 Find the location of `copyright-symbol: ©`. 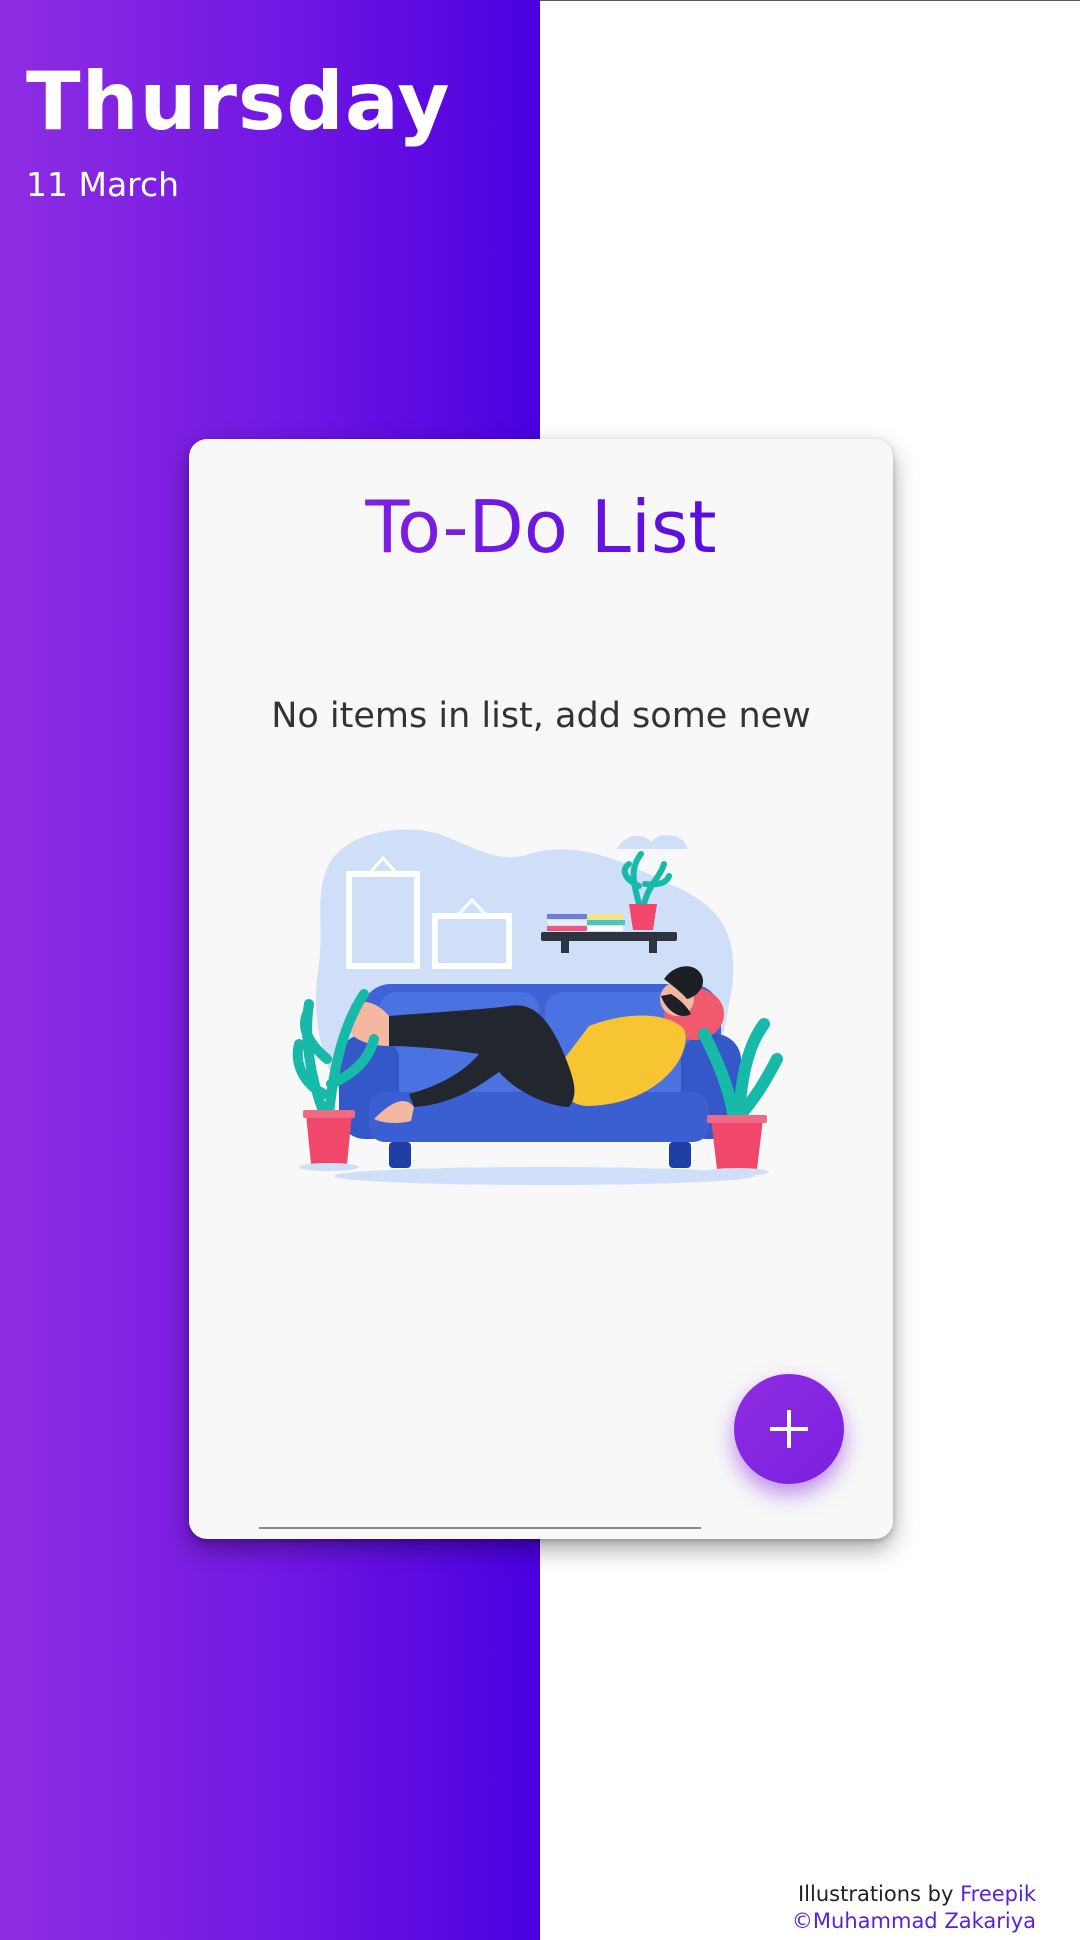

copyright-symbol: © is located at coordinates (802, 1921).